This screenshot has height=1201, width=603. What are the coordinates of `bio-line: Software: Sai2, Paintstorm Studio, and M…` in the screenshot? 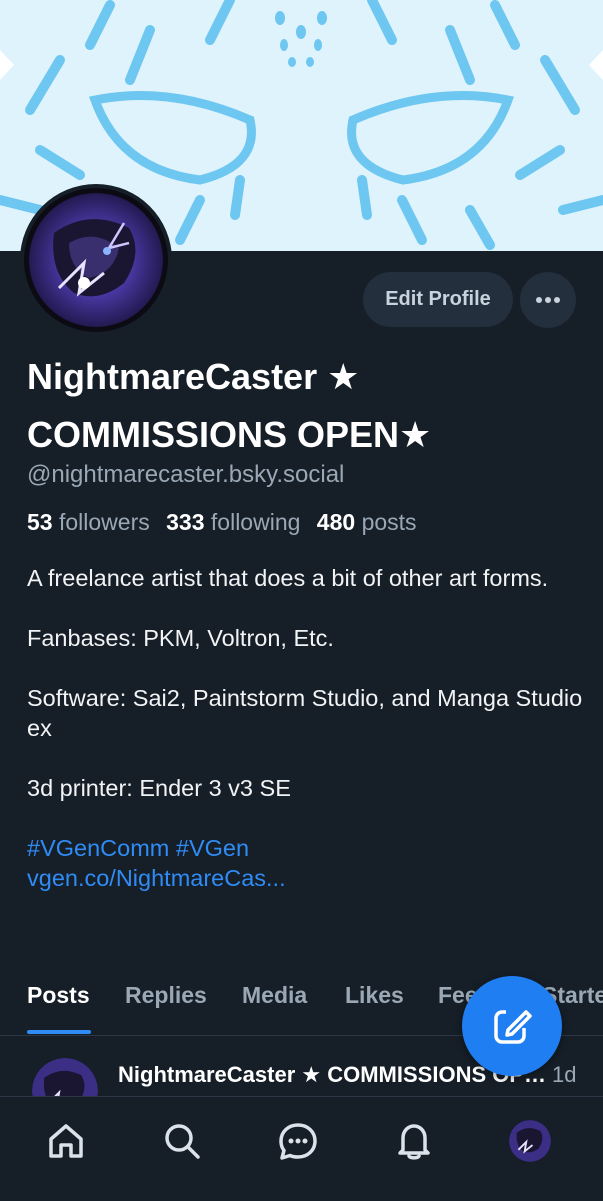 It's located at (305, 713).